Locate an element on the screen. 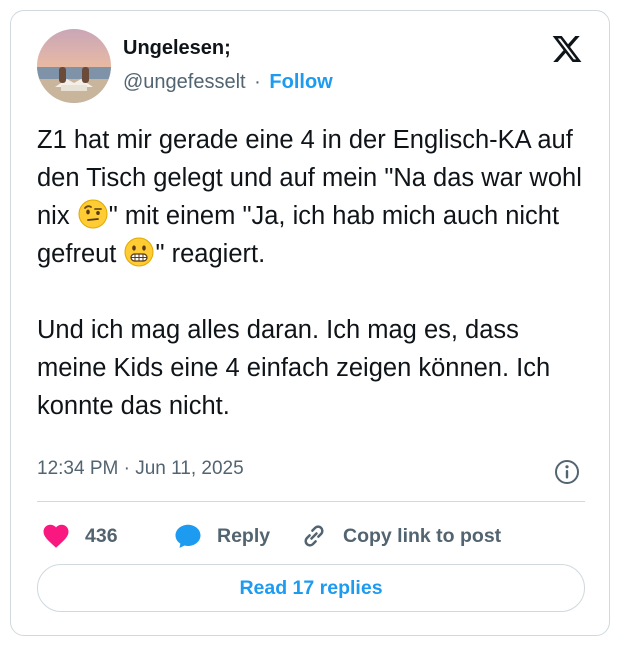 Image resolution: width=620 pixels, height=646 pixels. tweet-timestamp: 12:34 PM · Jun 11, 2025 is located at coordinates (140, 469).